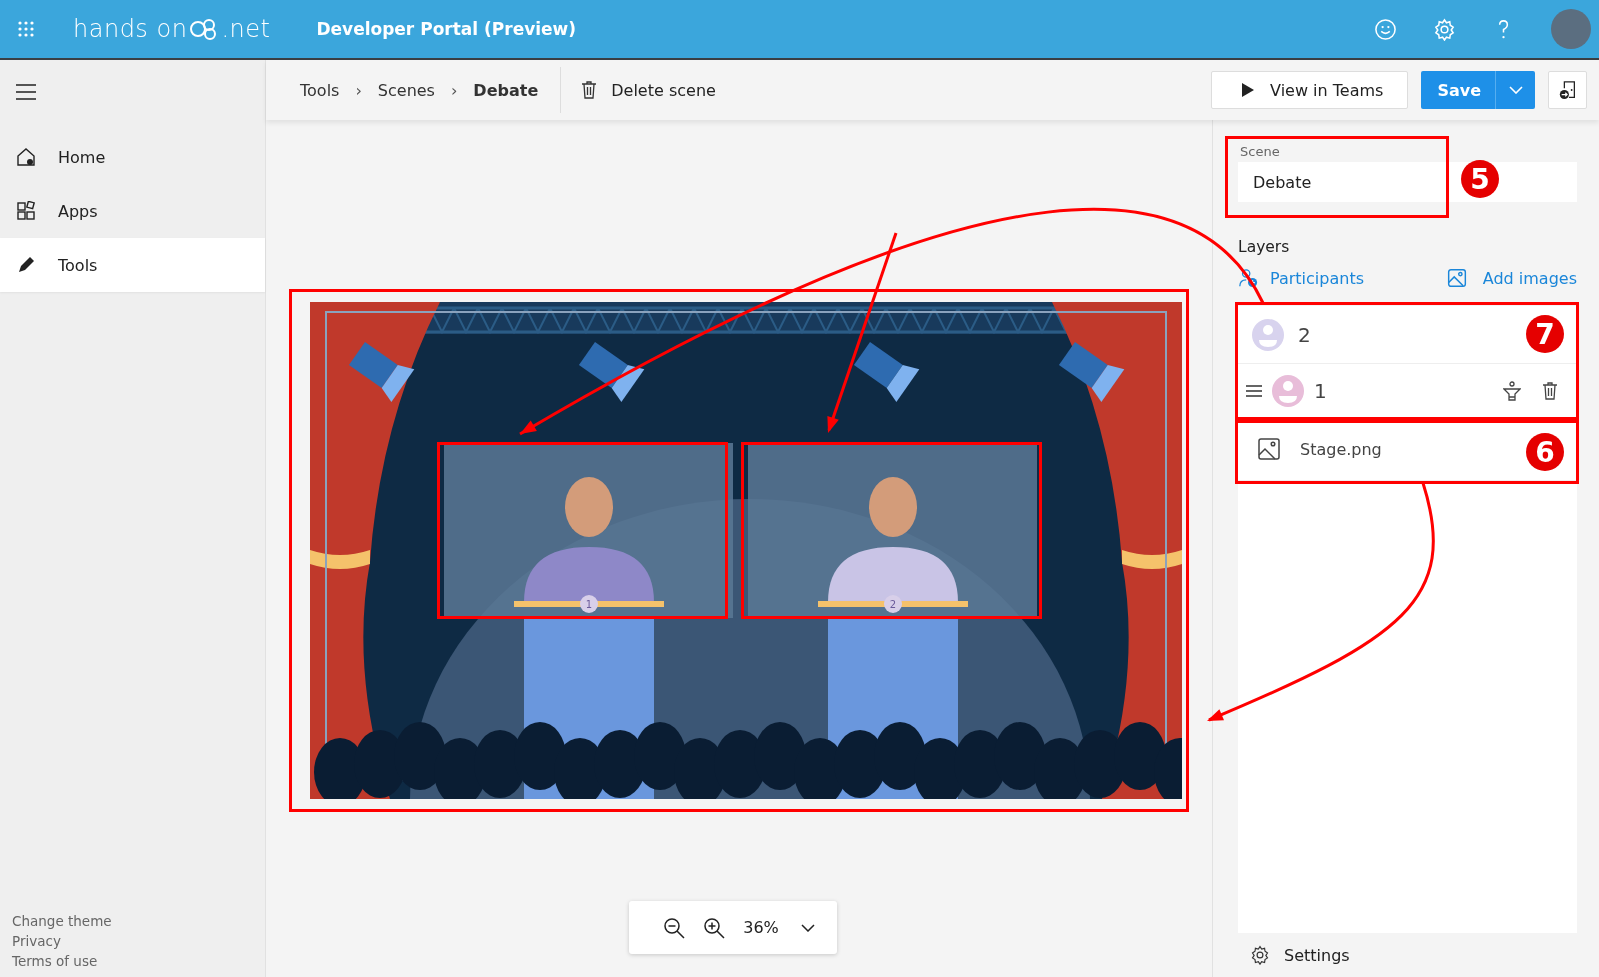  I want to click on apps-icon, so click(26, 211).